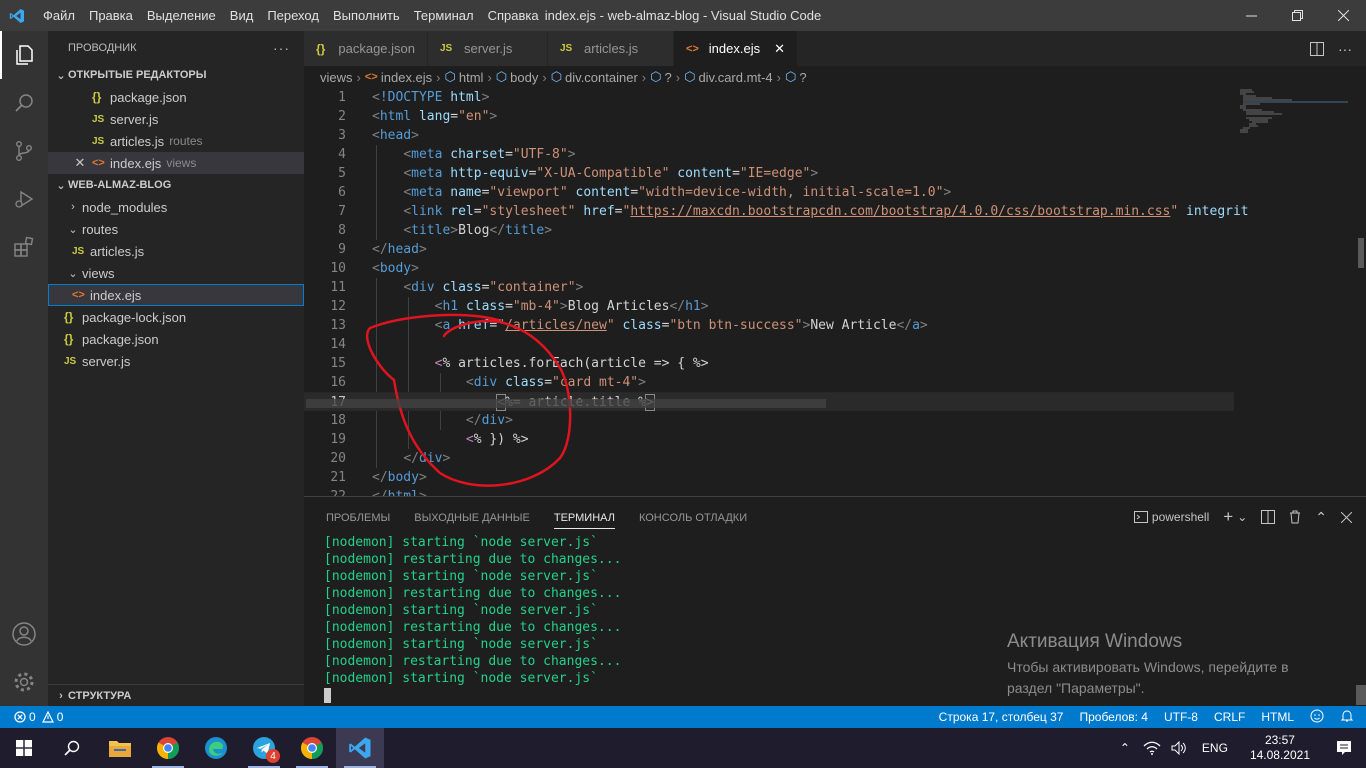  I want to click on taskbar-chrome, so click(168, 748).